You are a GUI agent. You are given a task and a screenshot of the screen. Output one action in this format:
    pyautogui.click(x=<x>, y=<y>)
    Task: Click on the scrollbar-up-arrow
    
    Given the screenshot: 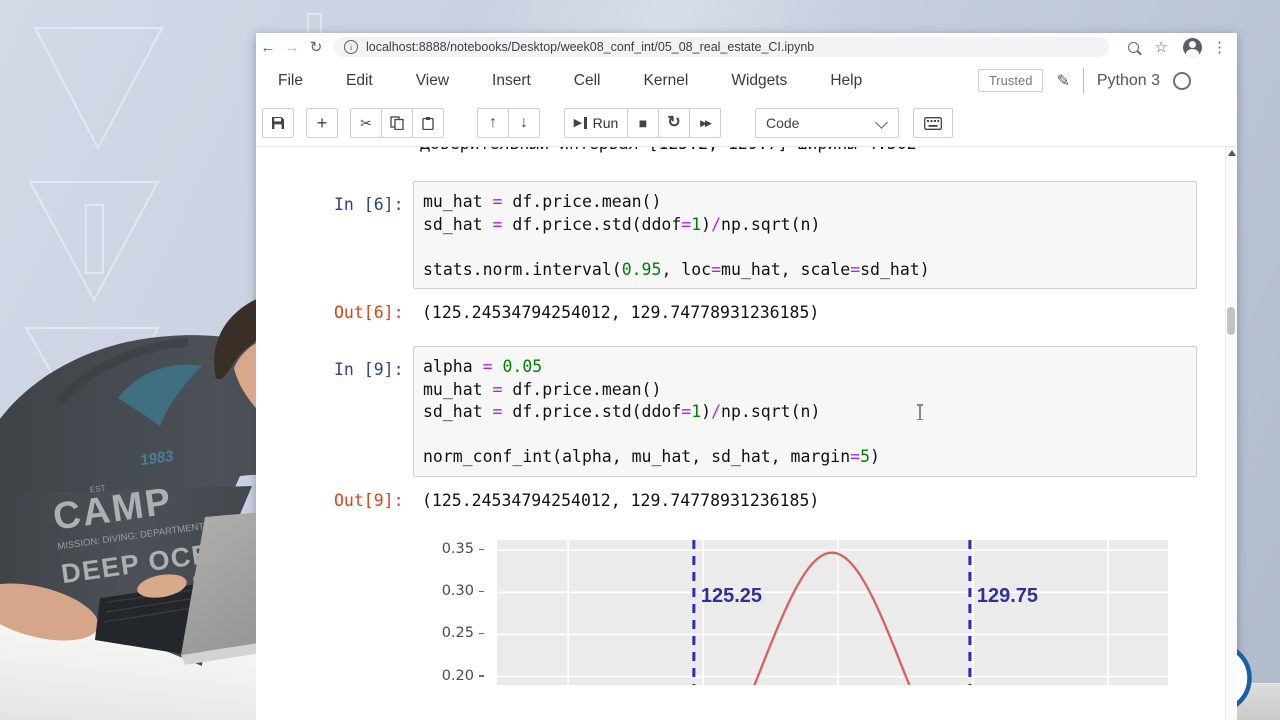 What is the action you would take?
    pyautogui.click(x=1232, y=153)
    